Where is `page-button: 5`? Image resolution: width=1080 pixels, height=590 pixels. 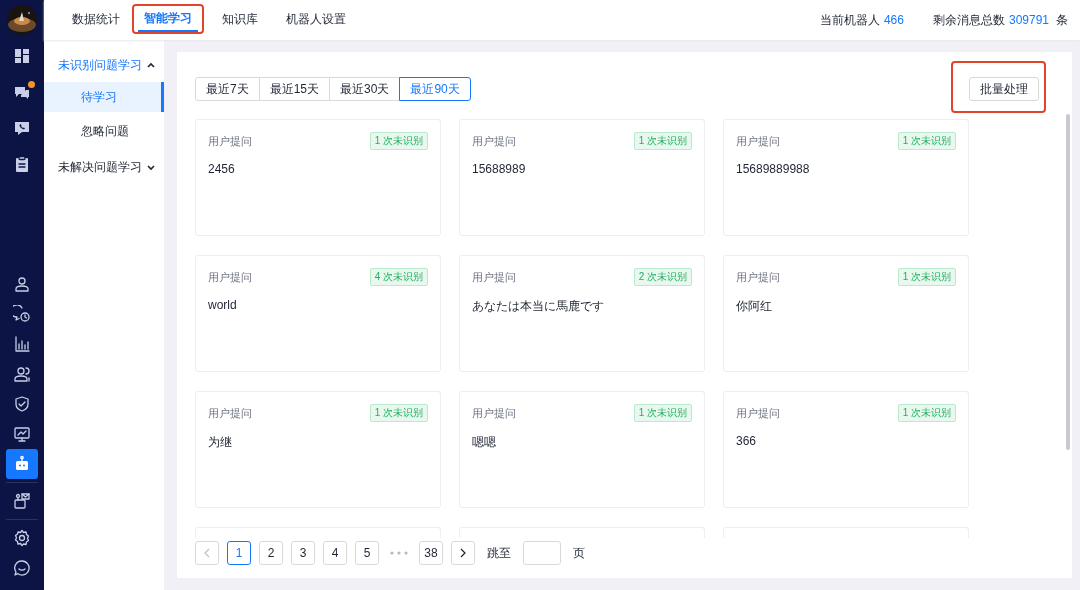 page-button: 5 is located at coordinates (367, 553).